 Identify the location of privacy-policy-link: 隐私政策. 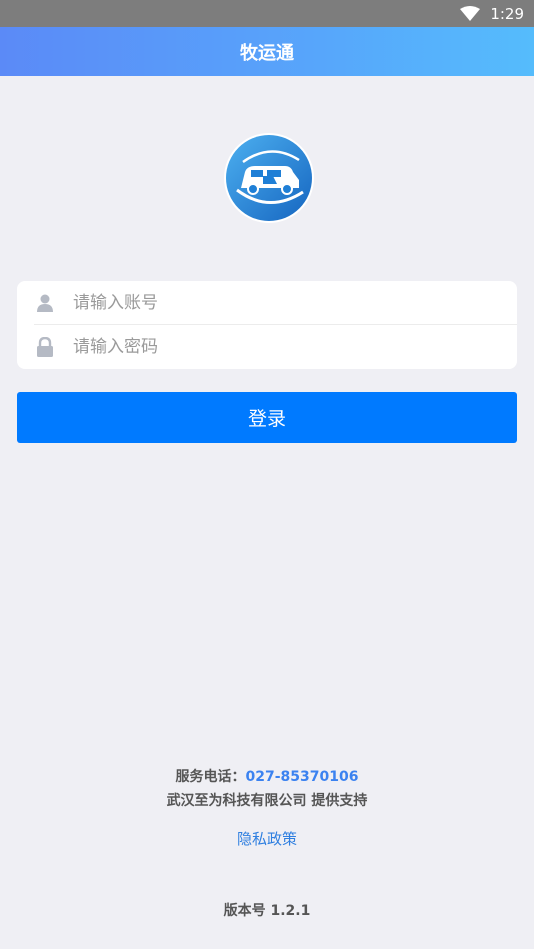
(267, 839).